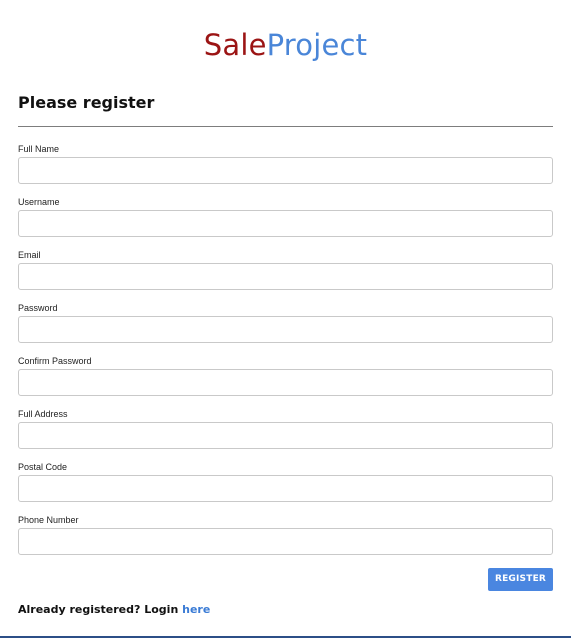  What do you see at coordinates (43, 467) in the screenshot?
I see `postal-code-label: Postal Code` at bounding box center [43, 467].